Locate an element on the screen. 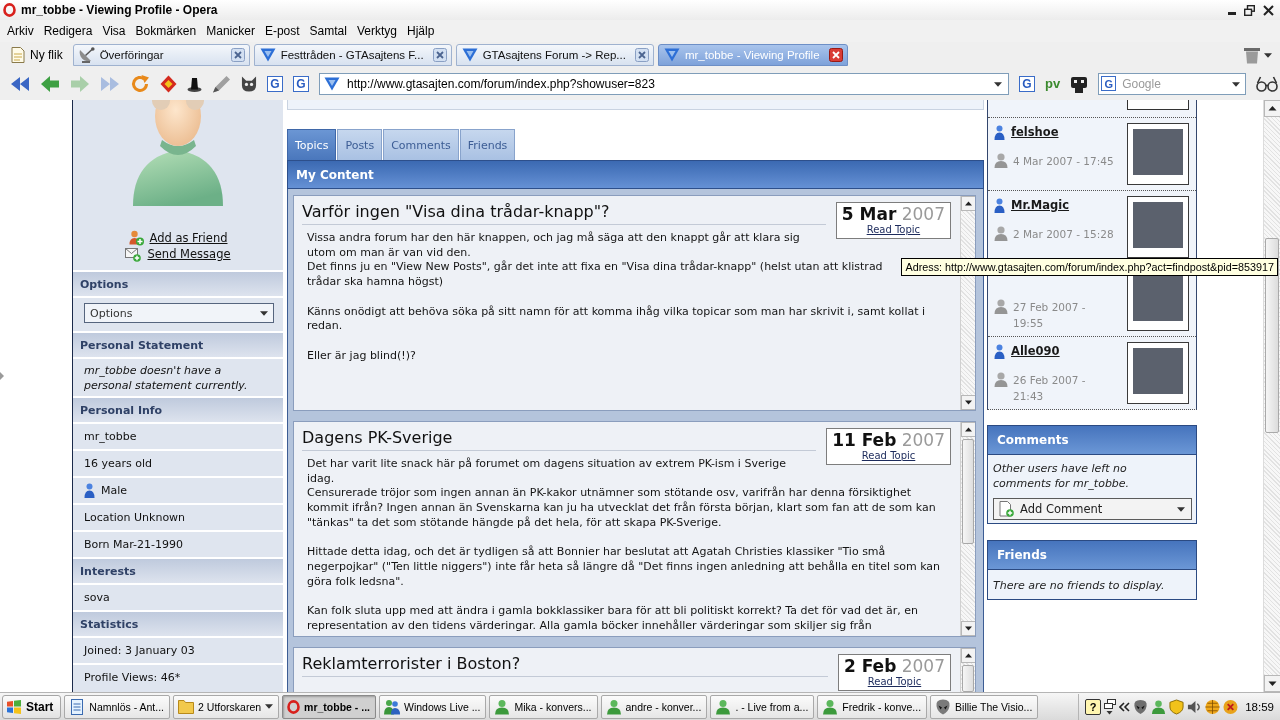  add-person-icon is located at coordinates (136, 238).